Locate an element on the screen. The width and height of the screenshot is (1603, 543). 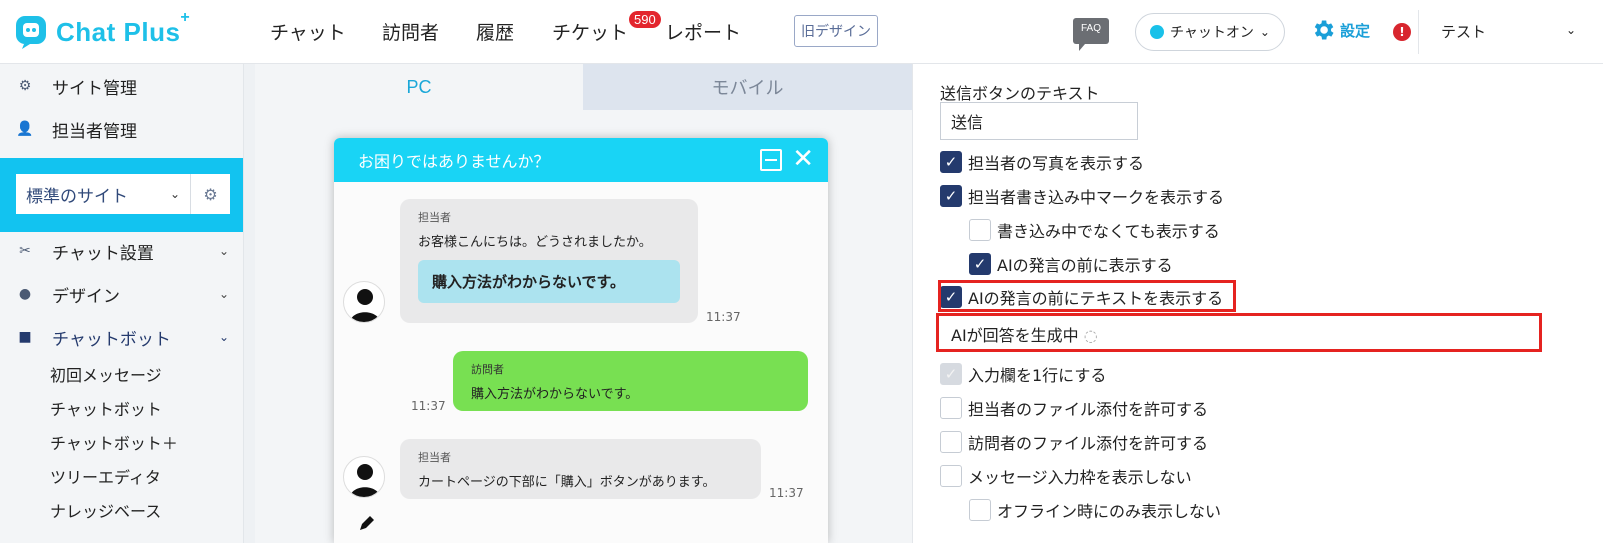
sidebar-subitem-first-message: 初回メッセージ is located at coordinates (106, 374).